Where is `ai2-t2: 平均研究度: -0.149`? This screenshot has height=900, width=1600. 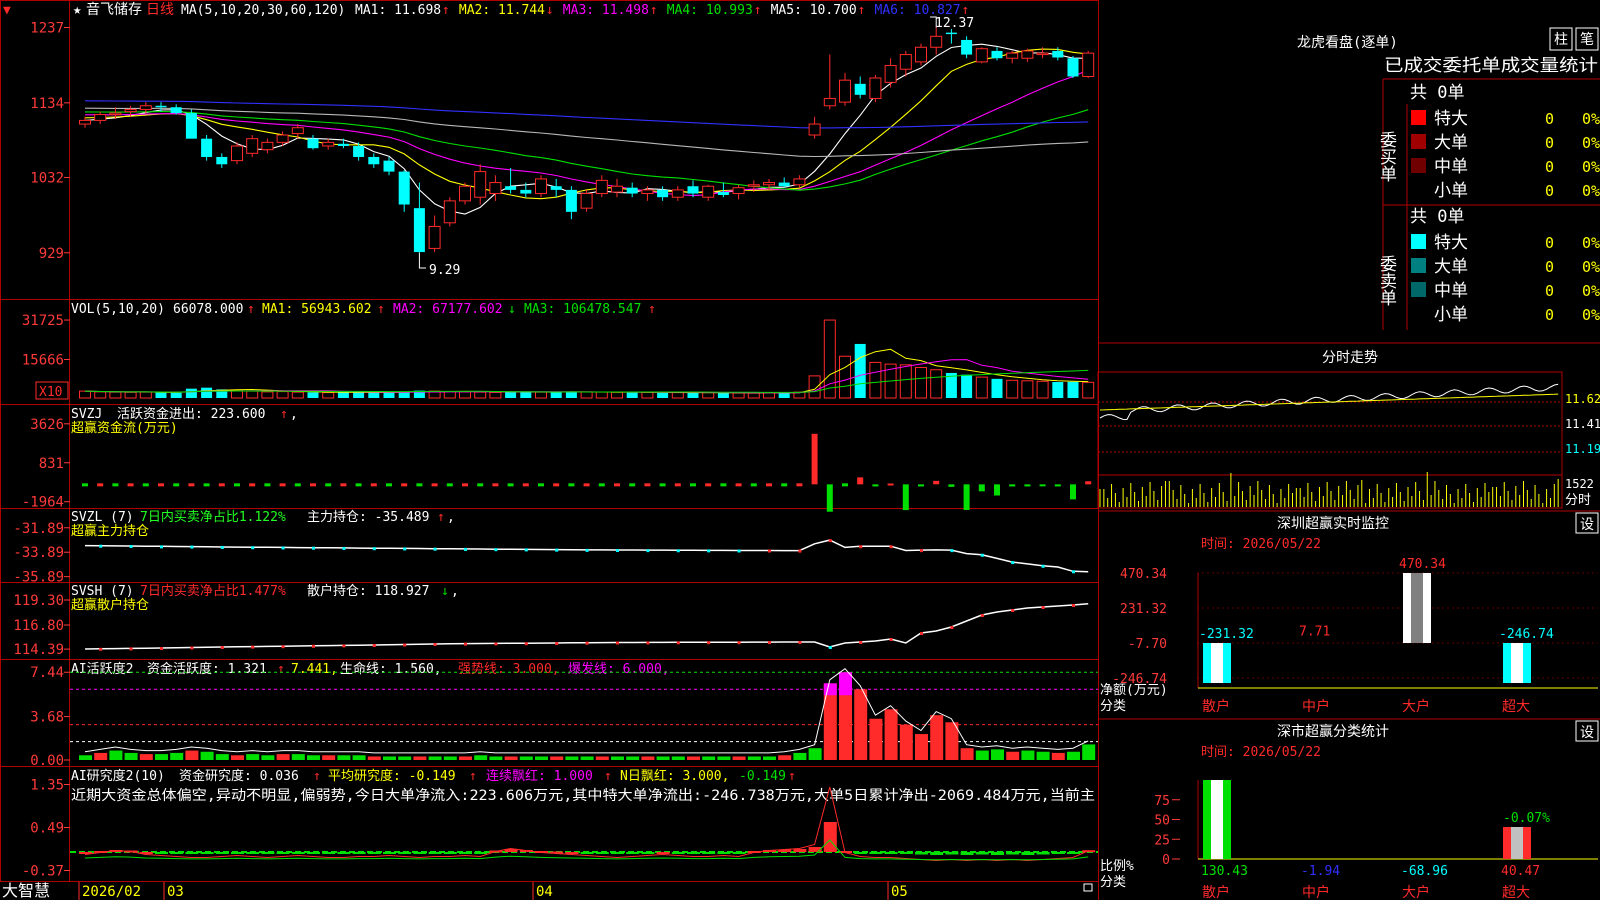
ai2-t2: 平均研究度: -0.149 is located at coordinates (392, 776).